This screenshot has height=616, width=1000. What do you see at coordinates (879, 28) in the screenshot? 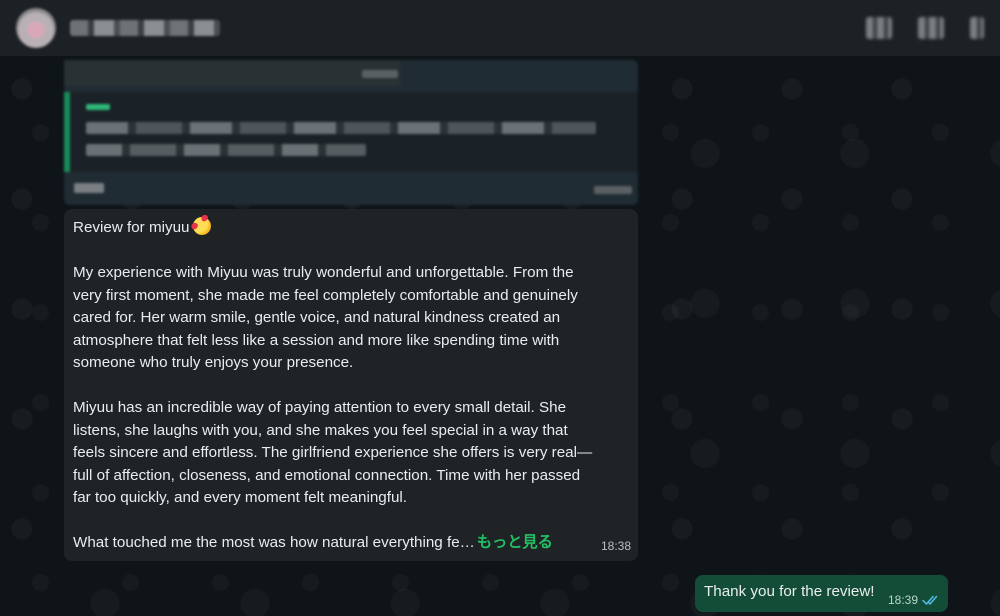
I see `video-call-icon` at bounding box center [879, 28].